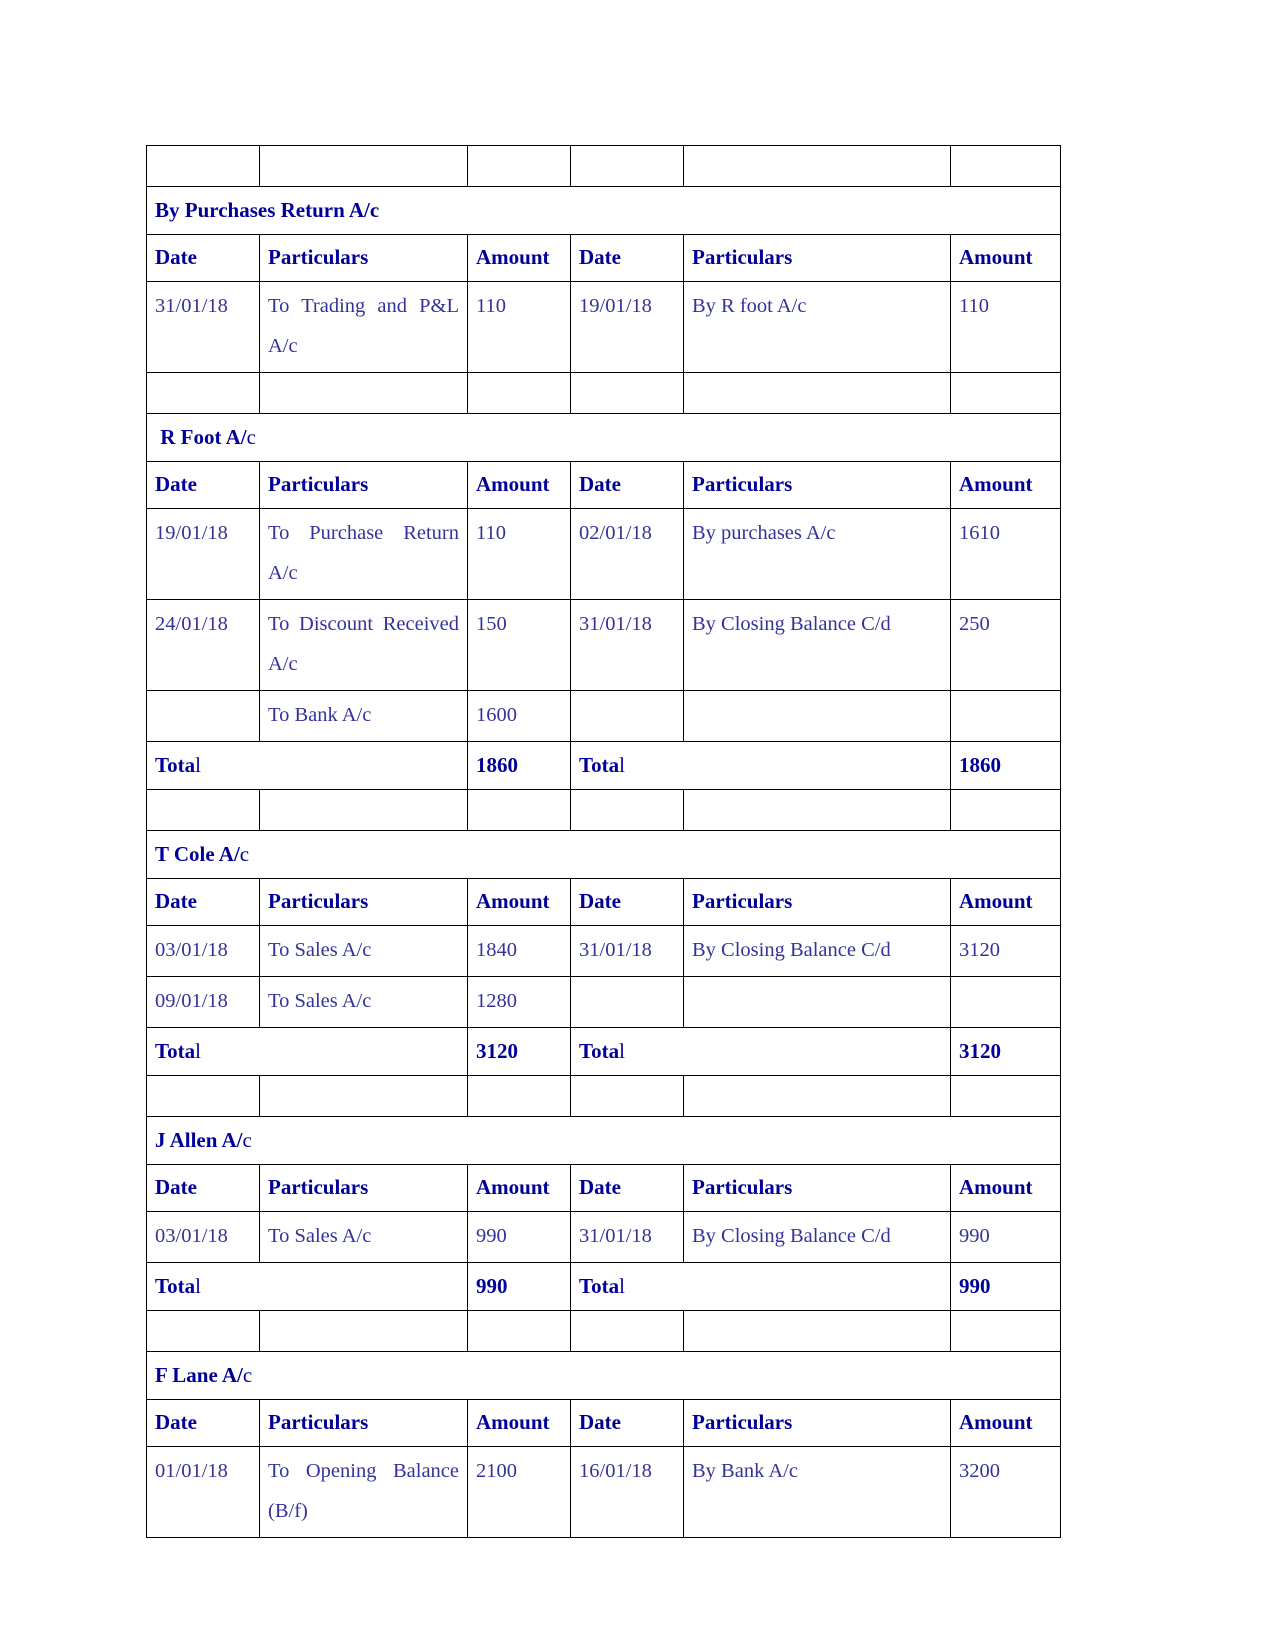  I want to click on entry-date-left, so click(203, 716).